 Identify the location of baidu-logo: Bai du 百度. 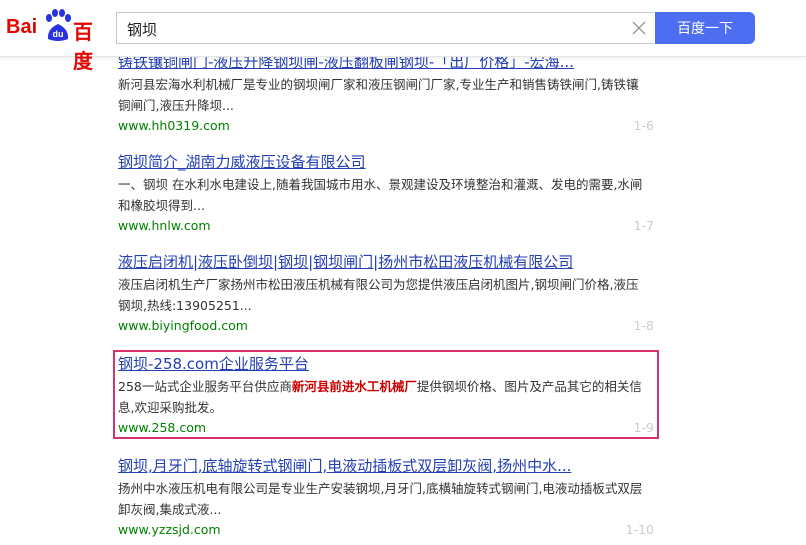
(57, 40).